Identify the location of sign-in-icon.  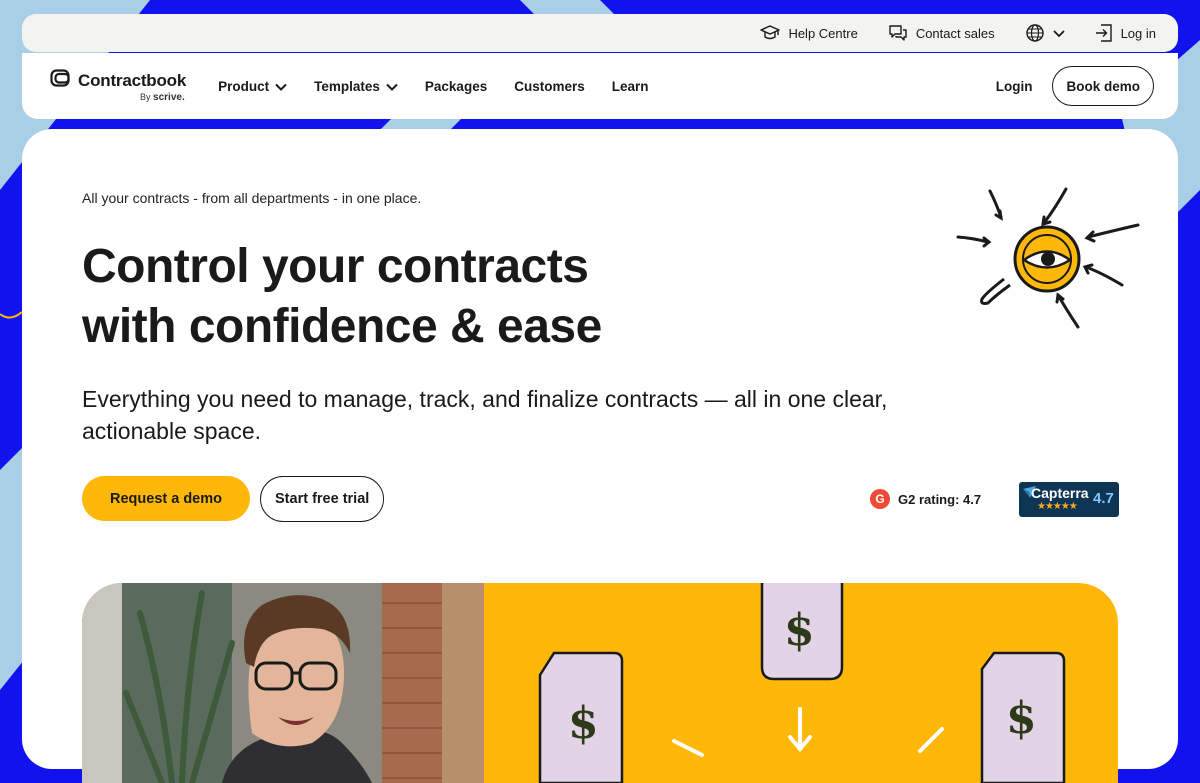
(1104, 33).